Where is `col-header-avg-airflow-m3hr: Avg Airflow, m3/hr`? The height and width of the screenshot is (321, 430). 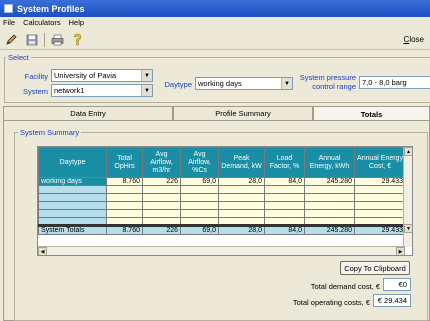 col-header-avg-airflow-m3hr: Avg Airflow, m3/hr is located at coordinates (161, 162).